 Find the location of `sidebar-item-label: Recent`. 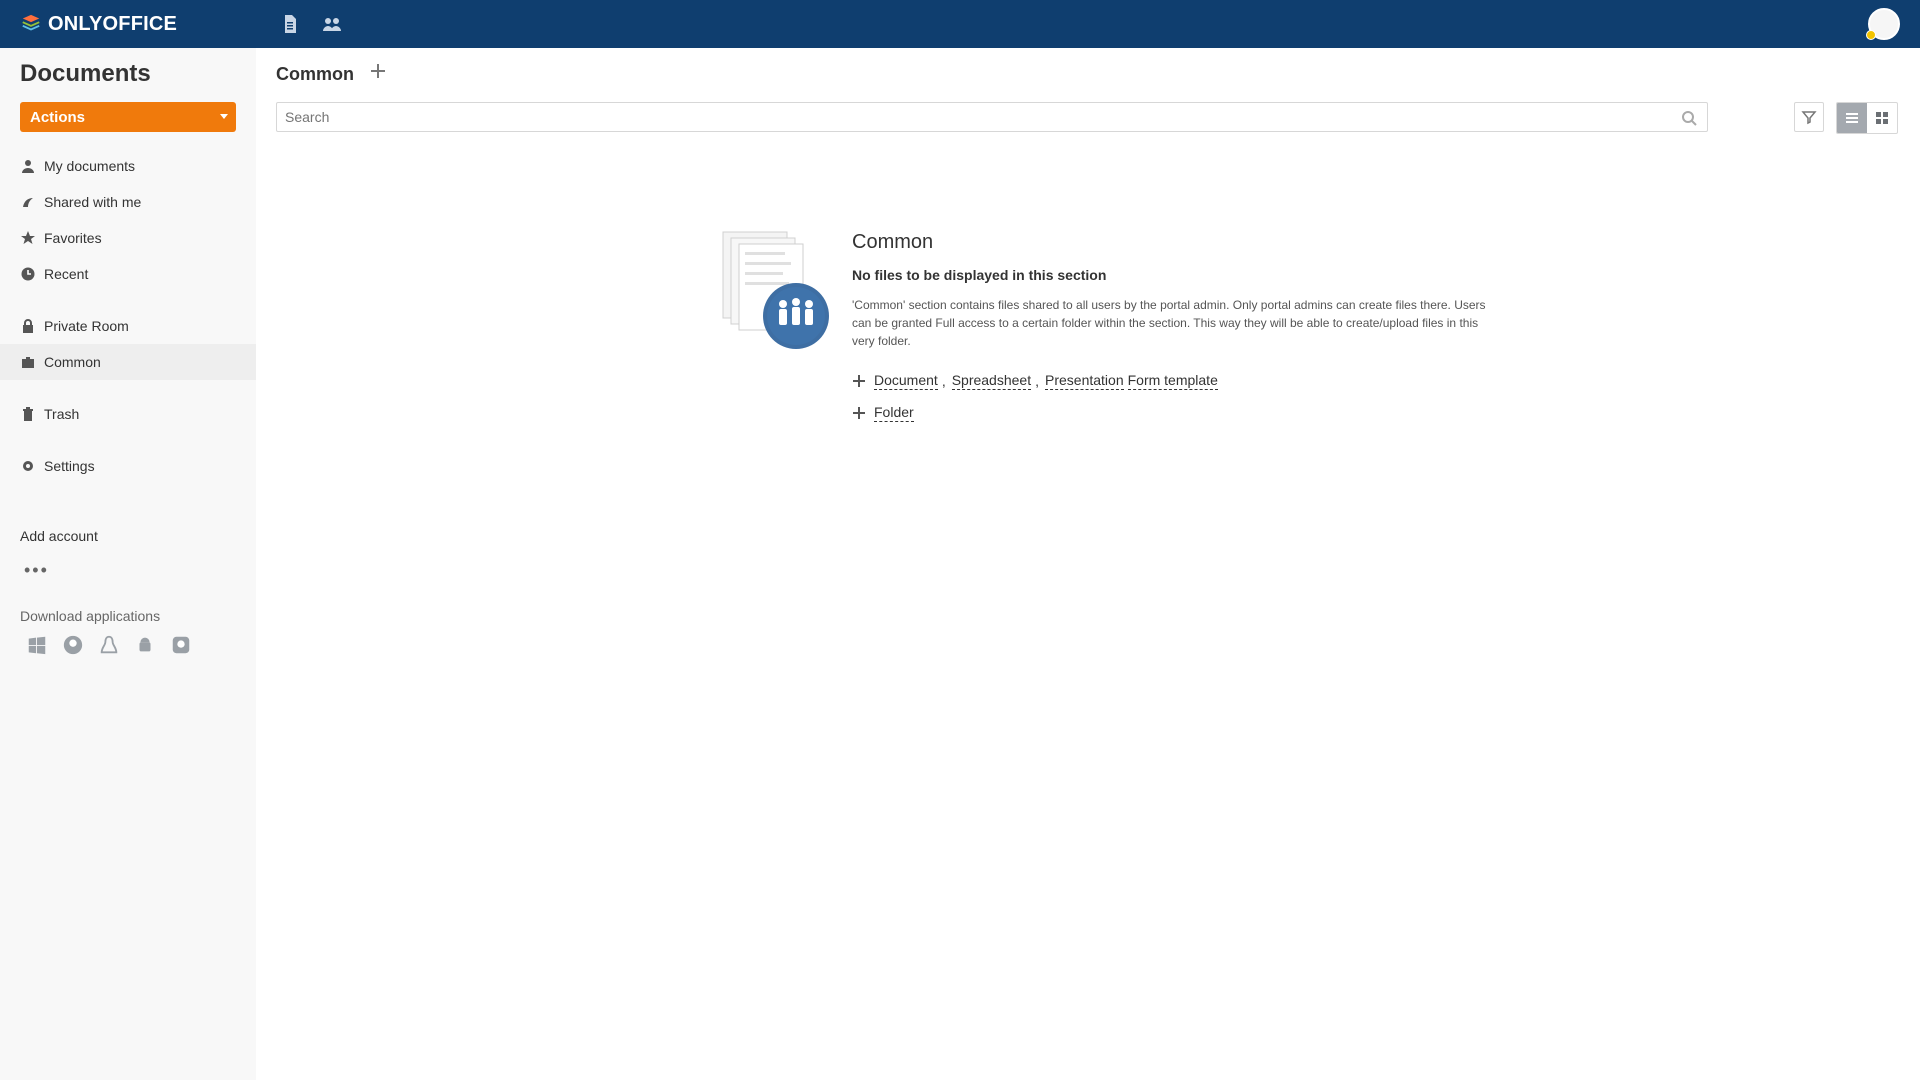

sidebar-item-label: Recent is located at coordinates (66, 274).